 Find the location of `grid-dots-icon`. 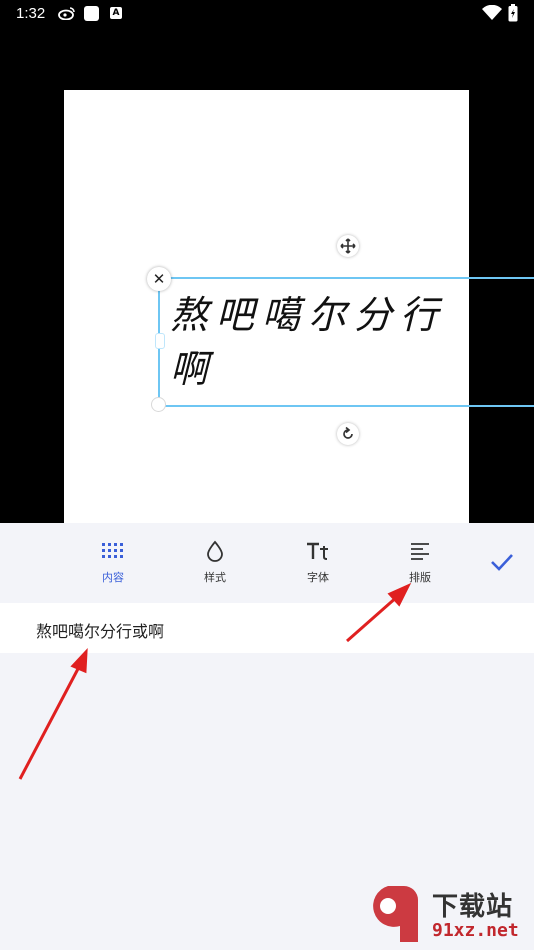

grid-dots-icon is located at coordinates (113, 551).